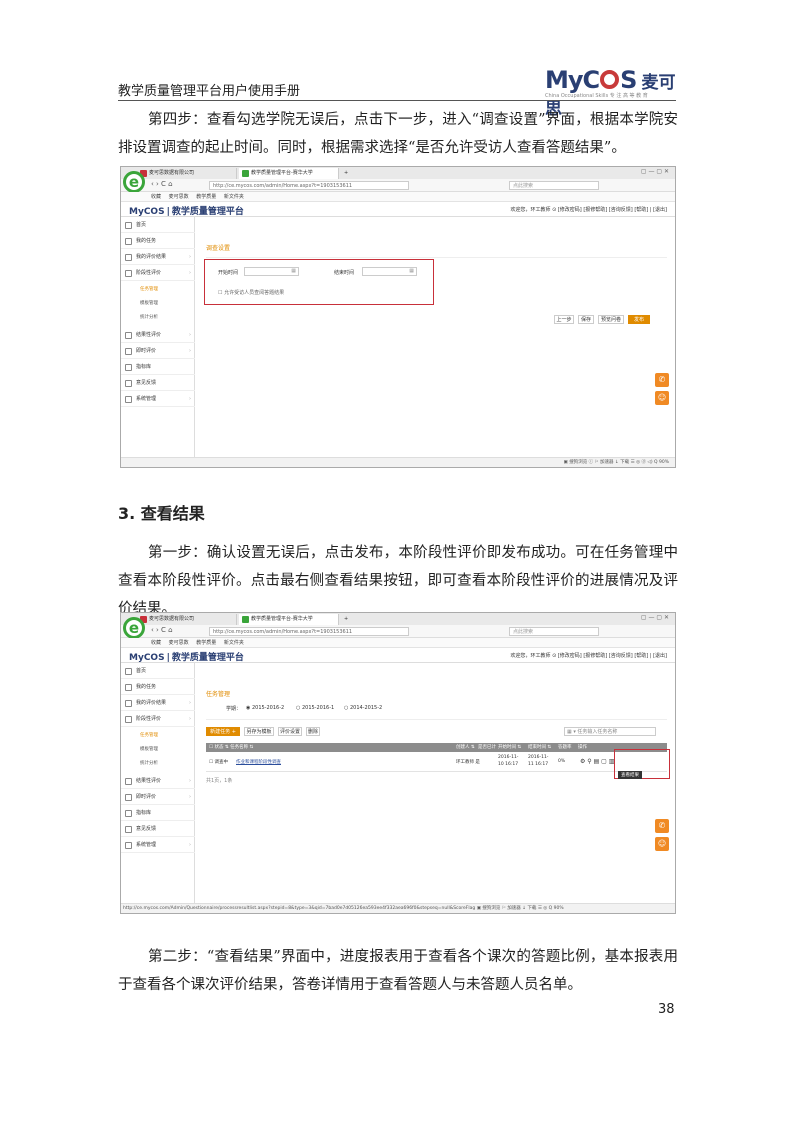 The image size is (793, 1122). Describe the element at coordinates (586, 319) in the screenshot. I see `save-button: 保存` at that location.